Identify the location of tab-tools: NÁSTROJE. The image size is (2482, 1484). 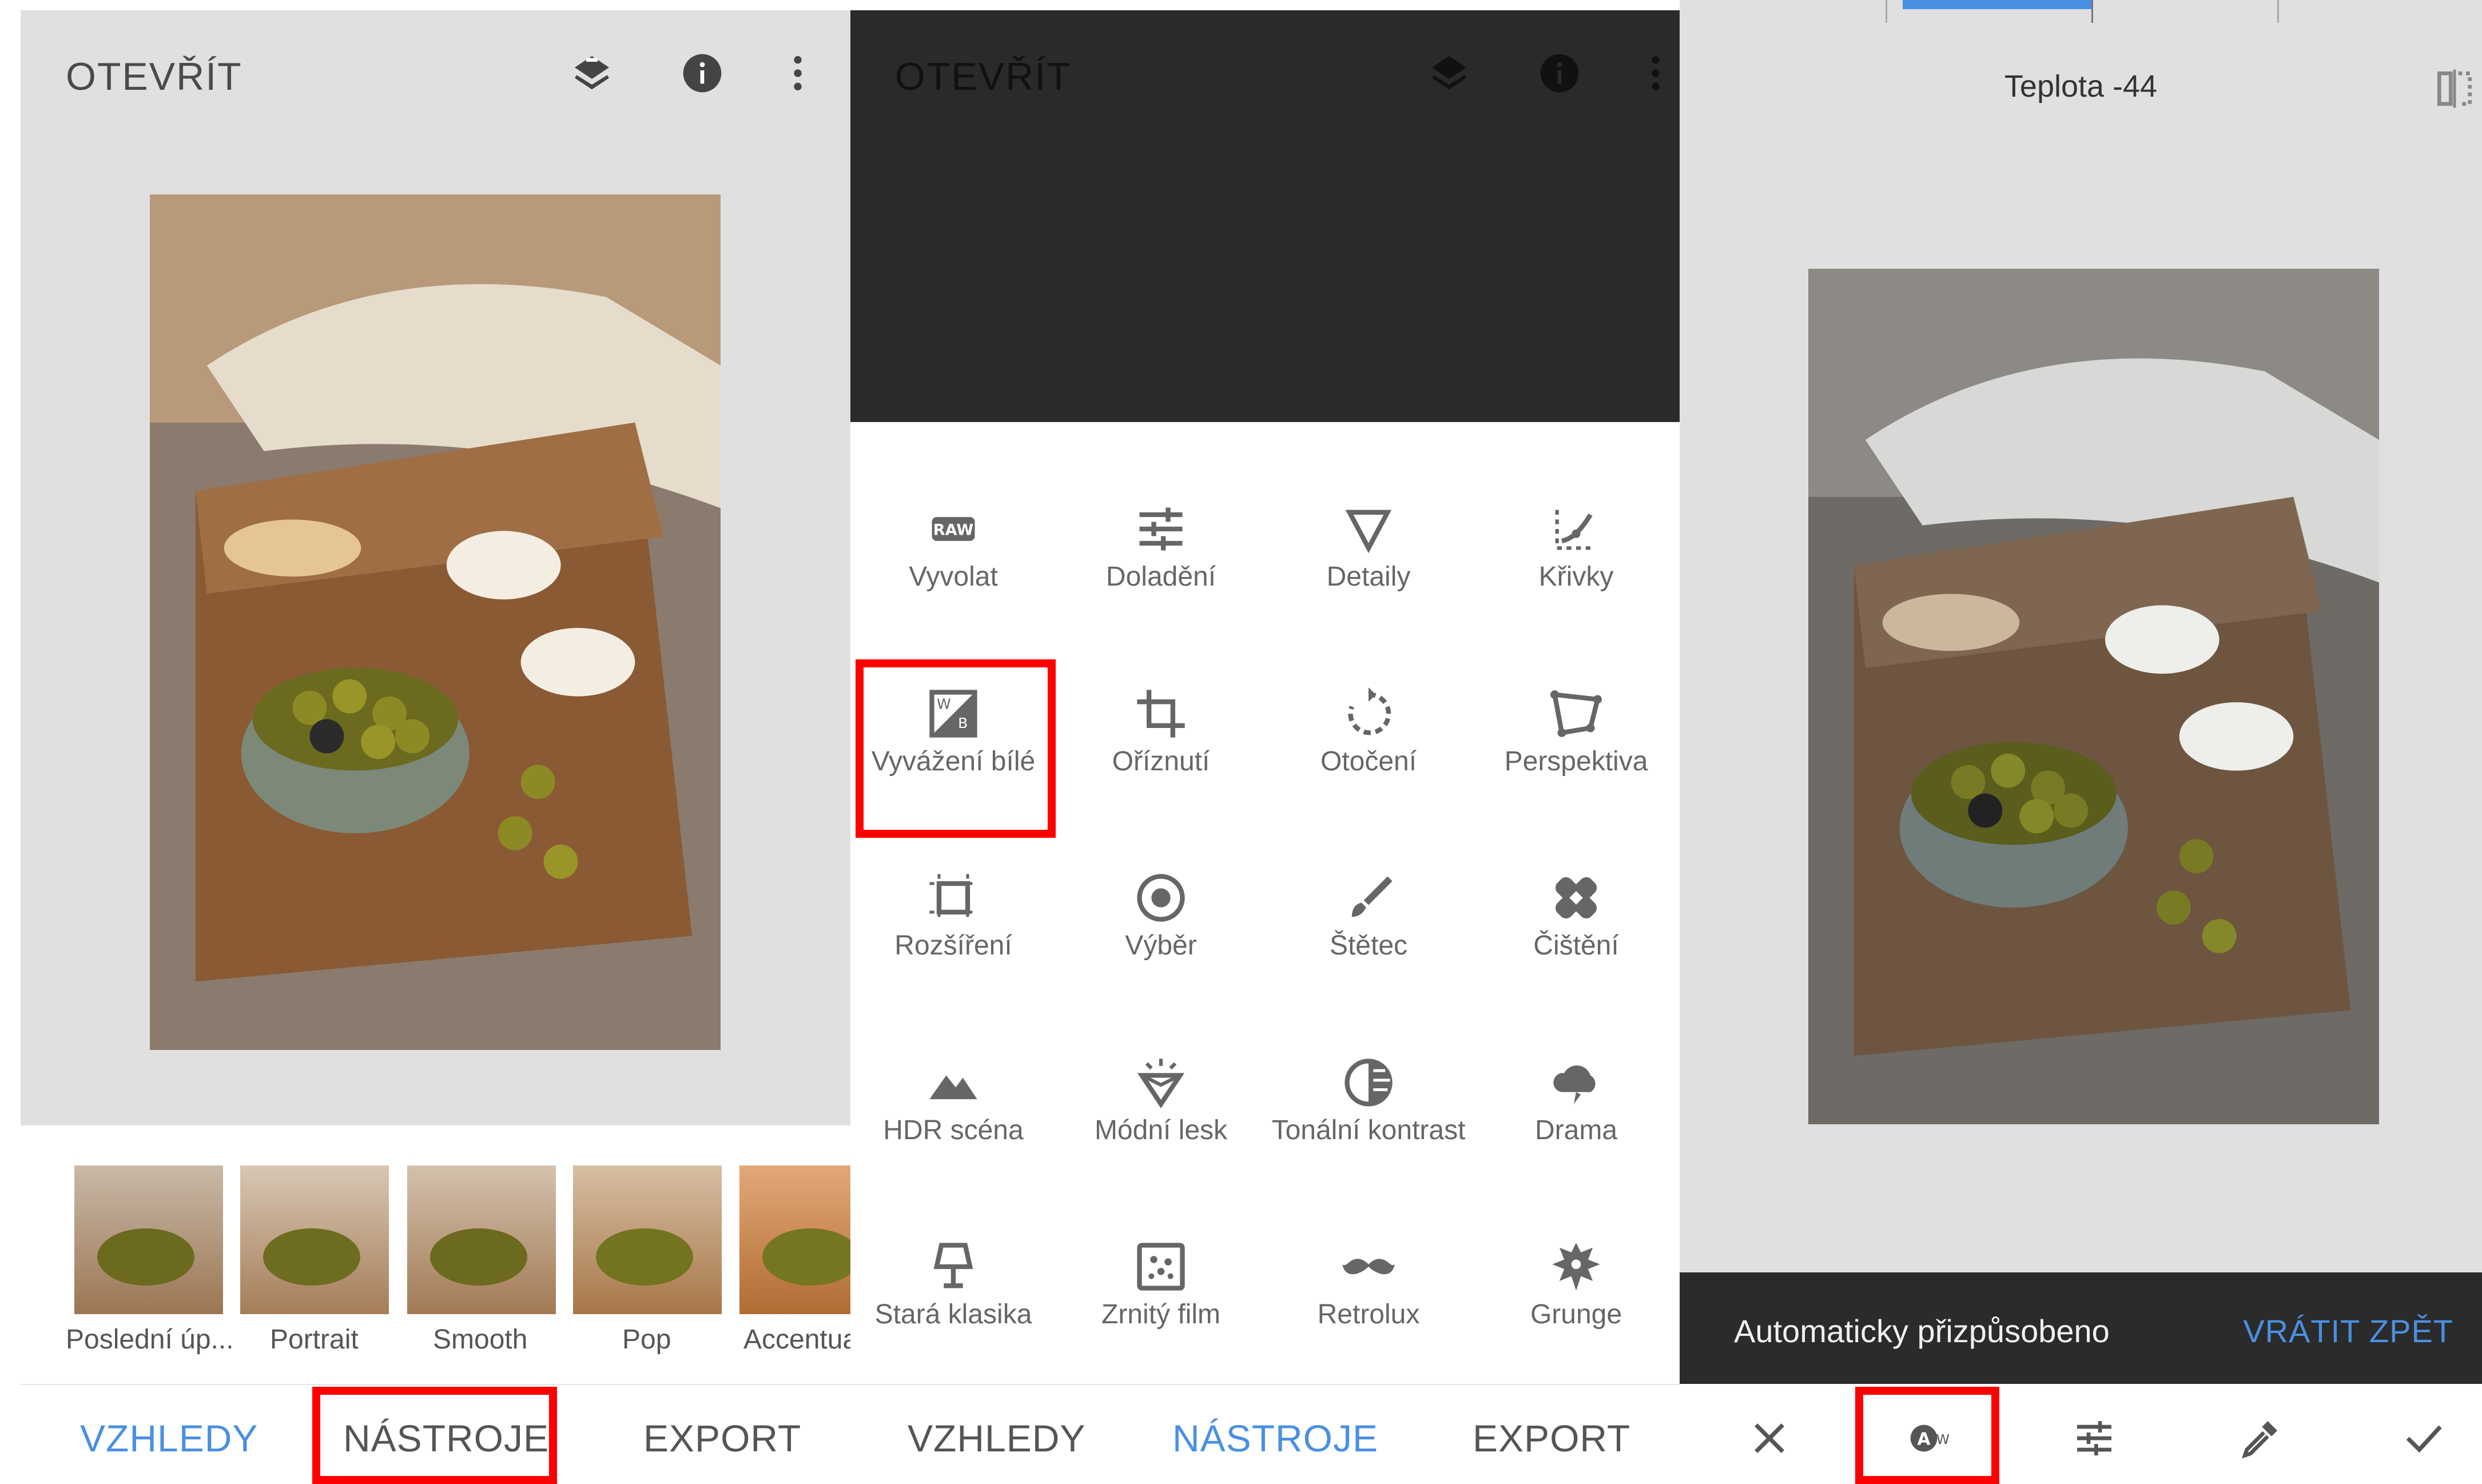
(1275, 1438).